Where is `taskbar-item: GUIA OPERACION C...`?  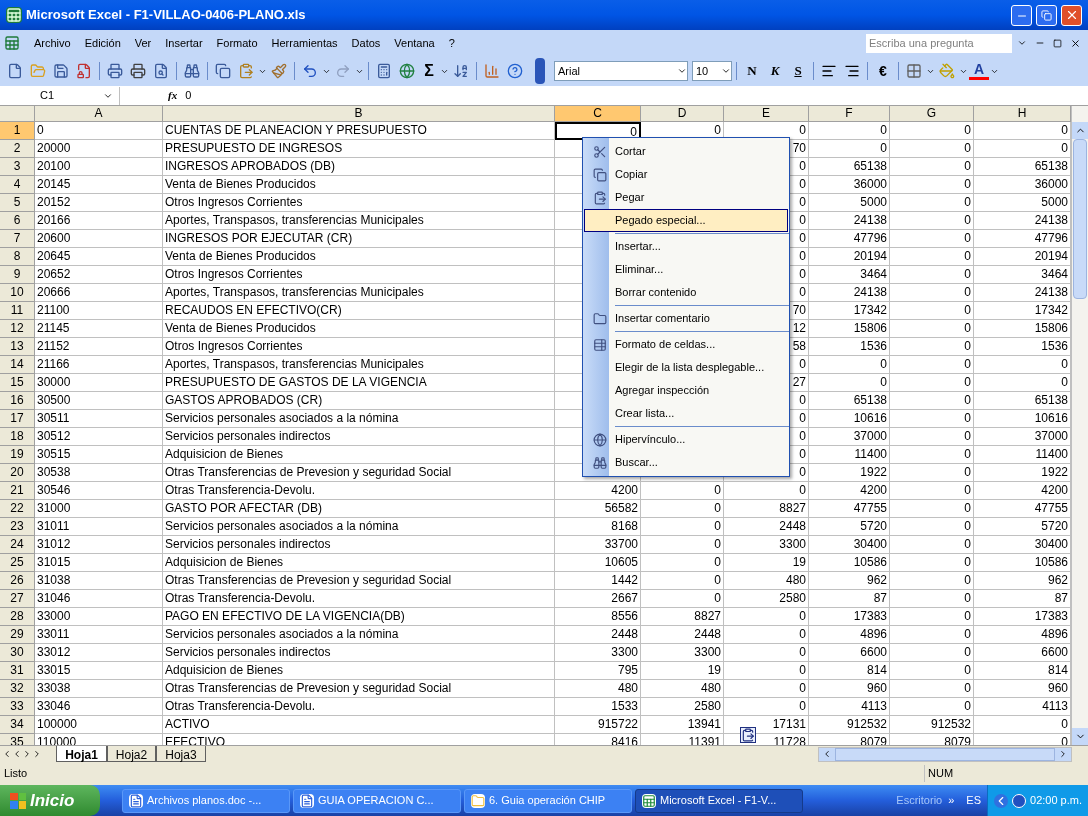
taskbar-item: GUIA OPERACION C... is located at coordinates (377, 800).